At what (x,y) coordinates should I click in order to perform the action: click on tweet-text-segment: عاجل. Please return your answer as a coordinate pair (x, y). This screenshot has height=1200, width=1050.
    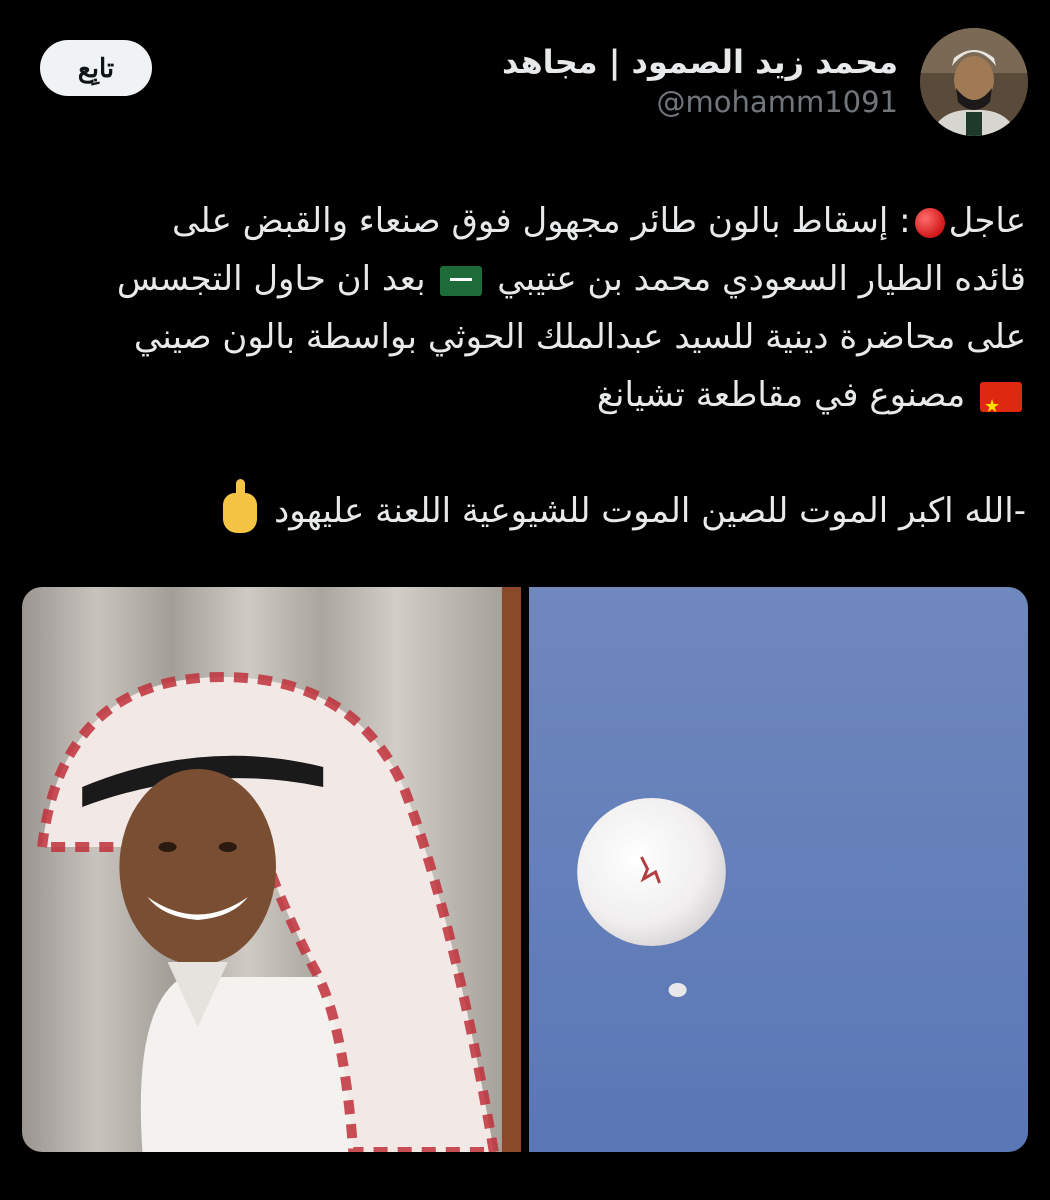
    Looking at the image, I should click on (987, 221).